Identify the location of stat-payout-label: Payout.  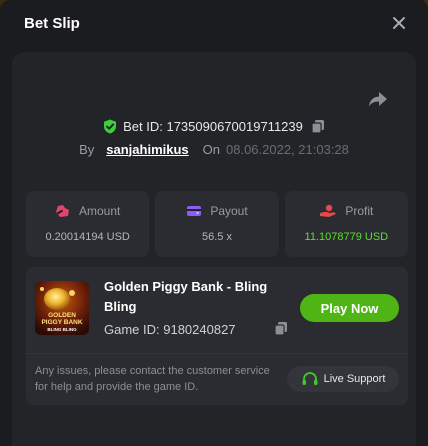
(229, 211).